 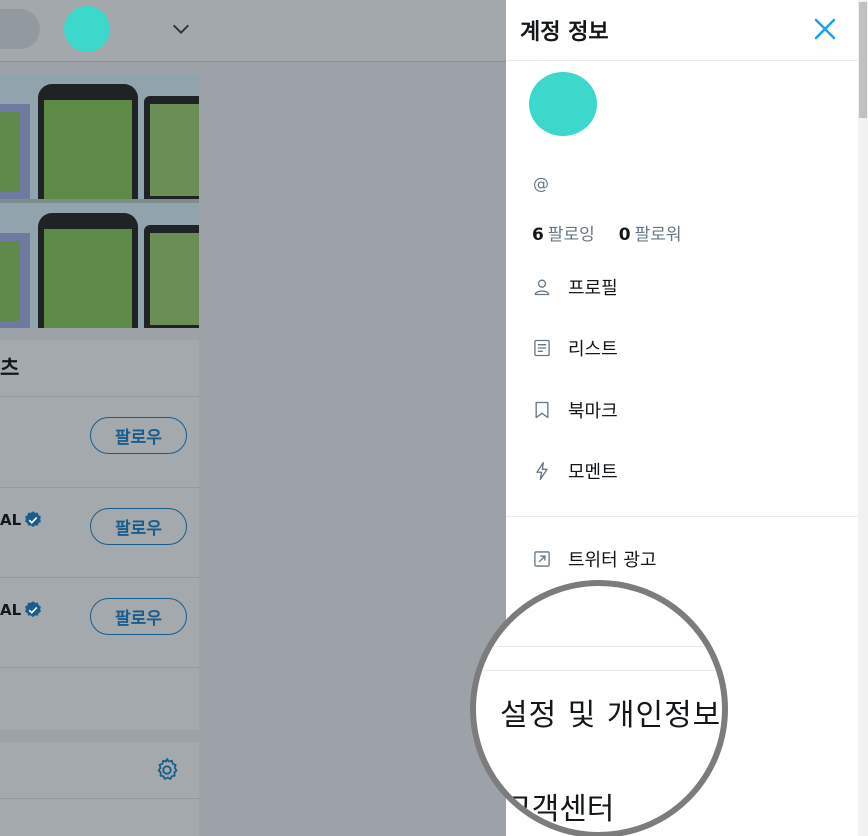 I want to click on menu-item-settings-and-privacy: 설정 및 개인정보, so click(x=610, y=712).